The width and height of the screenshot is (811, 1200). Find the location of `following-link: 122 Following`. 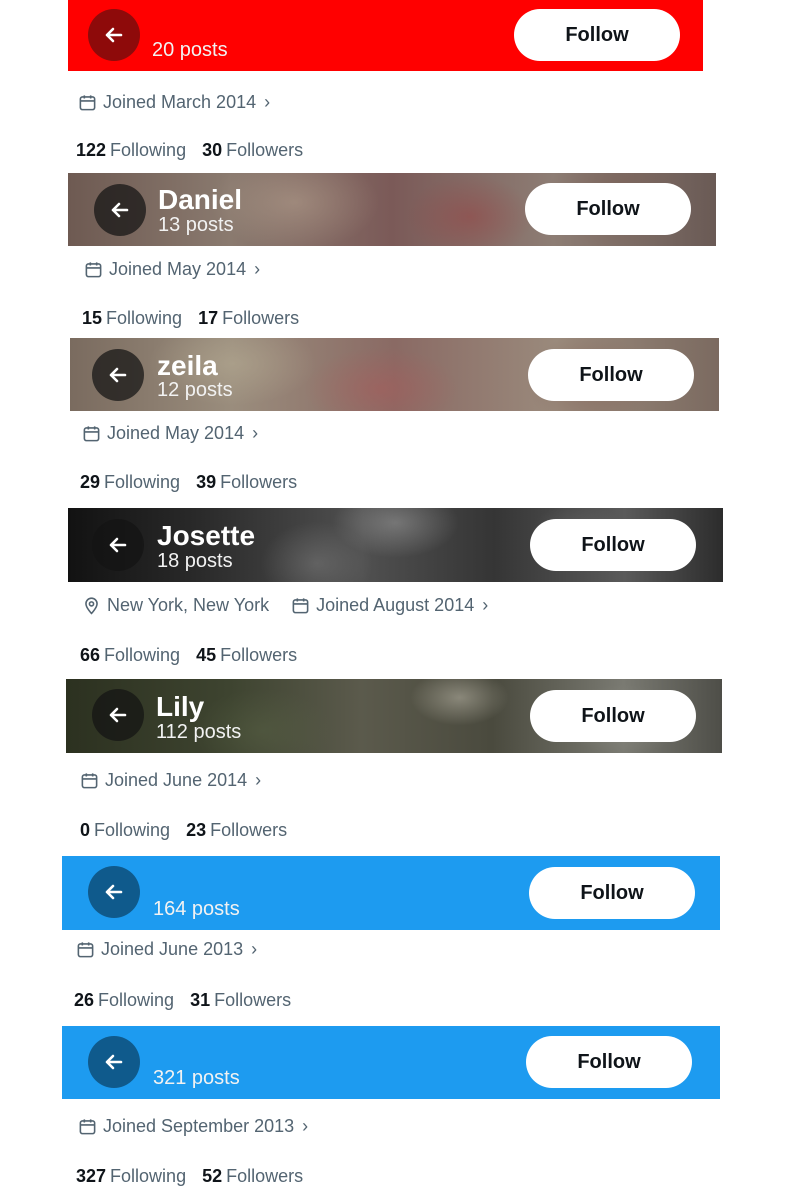

following-link: 122 Following is located at coordinates (131, 150).